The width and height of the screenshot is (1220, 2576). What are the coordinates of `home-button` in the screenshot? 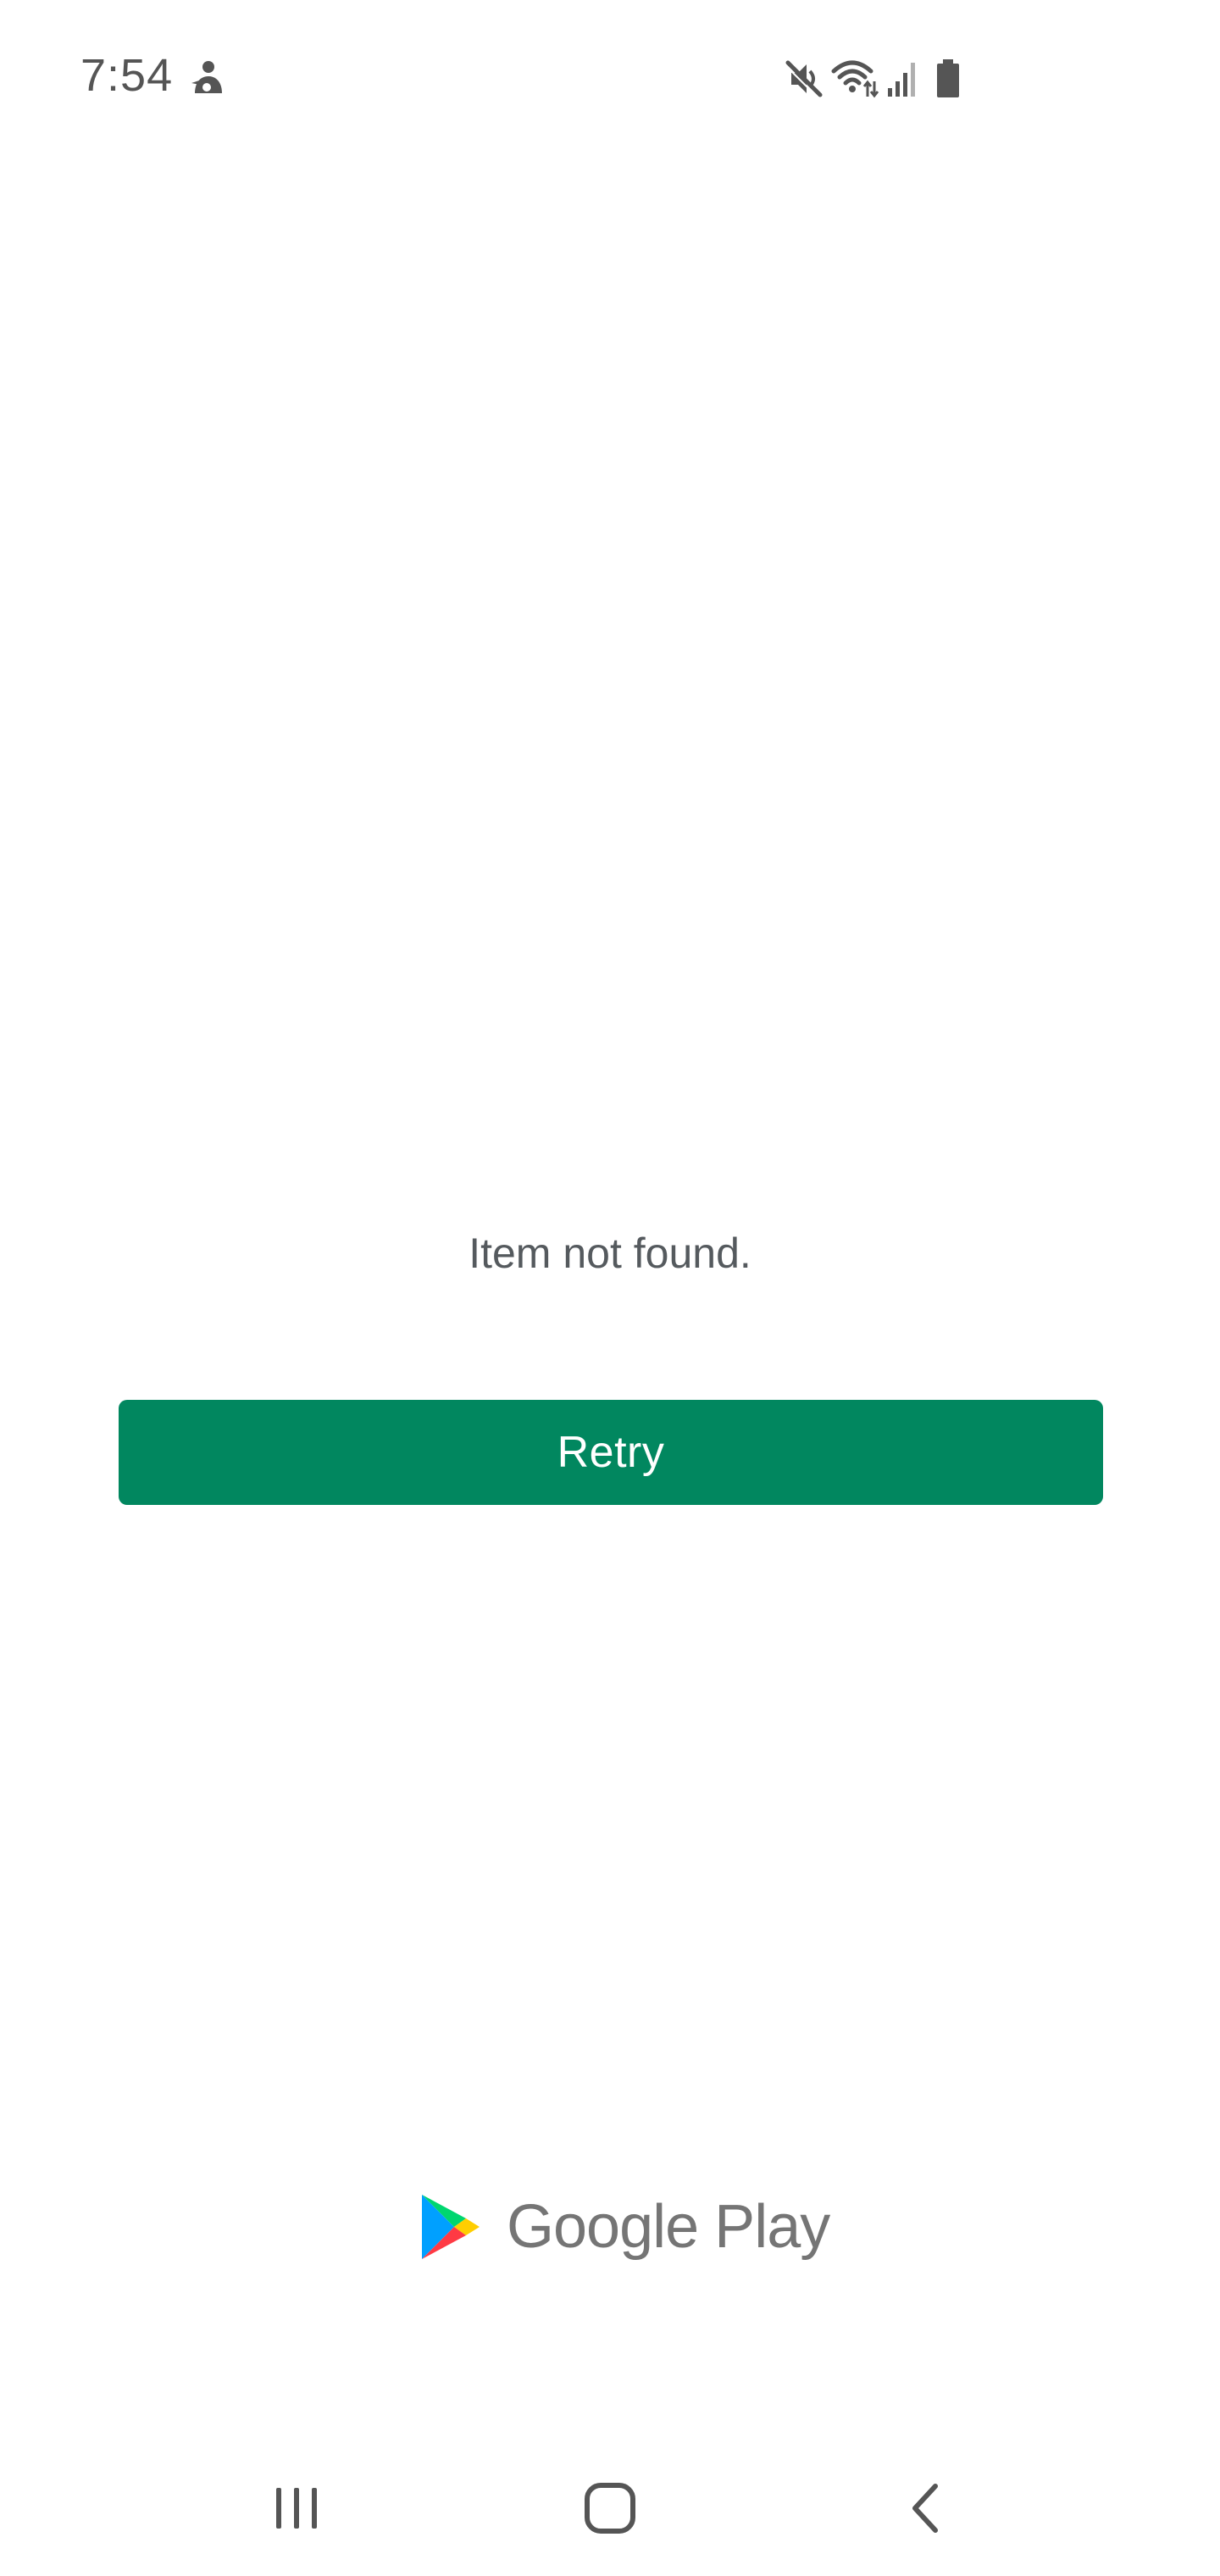 It's located at (610, 2508).